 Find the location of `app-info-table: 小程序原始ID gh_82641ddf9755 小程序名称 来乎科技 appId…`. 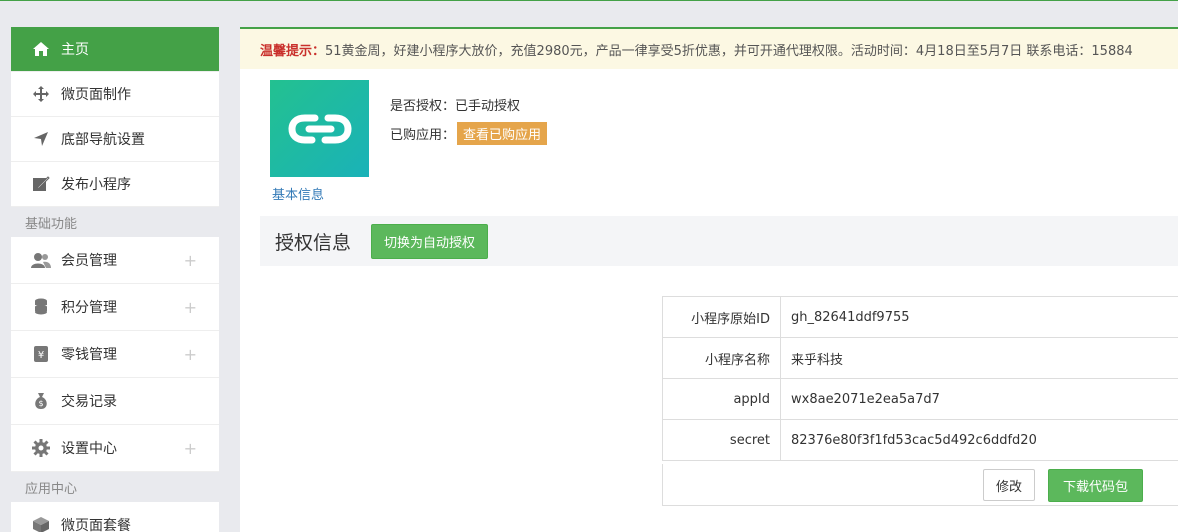

app-info-table: 小程序原始ID gh_82641ddf9755 小程序名称 来乎科技 appId… is located at coordinates (920, 378).